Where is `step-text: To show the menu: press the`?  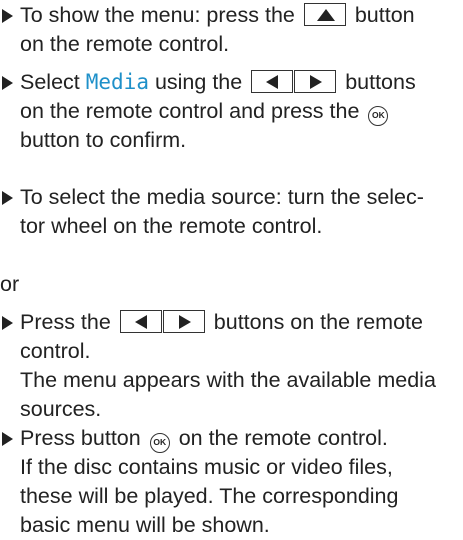
step-text: To show the menu: press the is located at coordinates (157, 15).